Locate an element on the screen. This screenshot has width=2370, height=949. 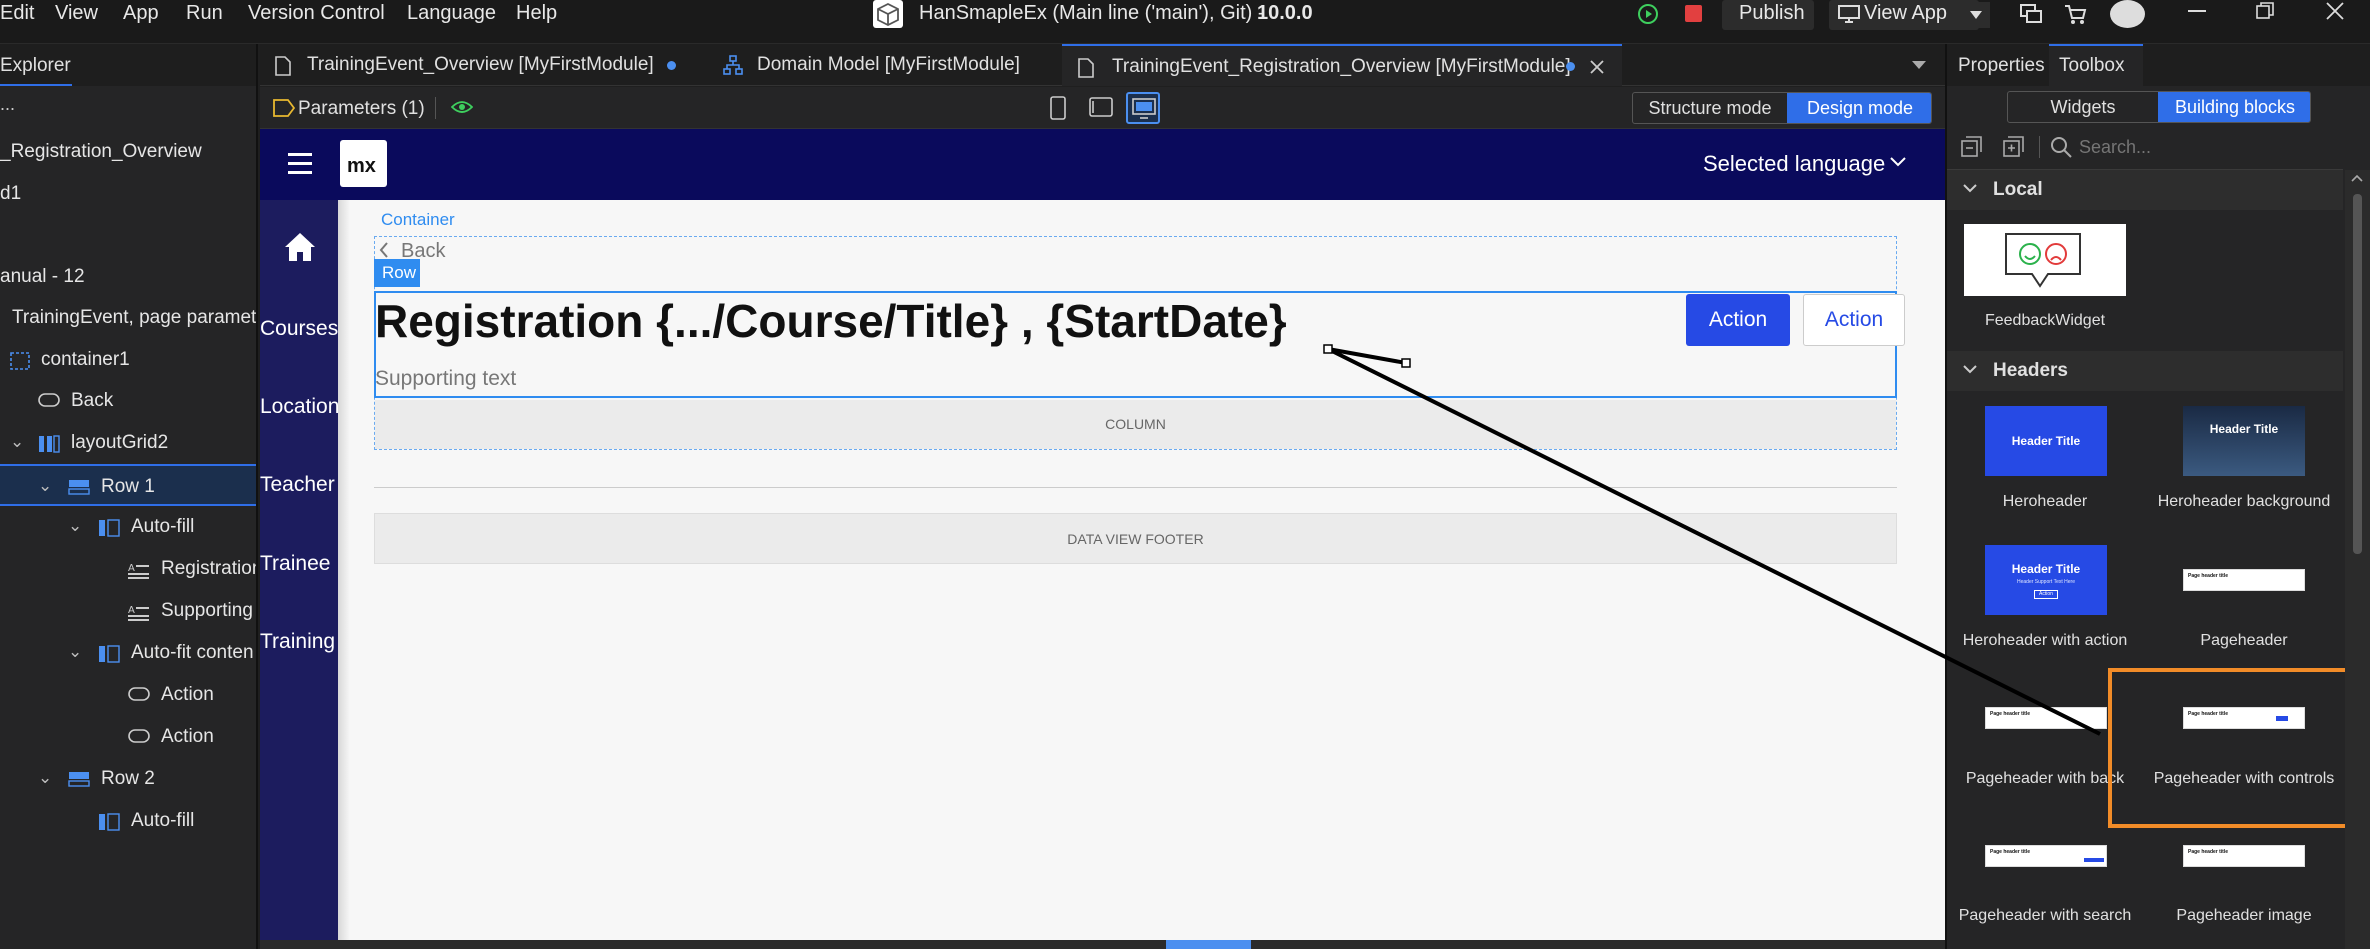
drag-drop-line is located at coordinates (1712, 540).